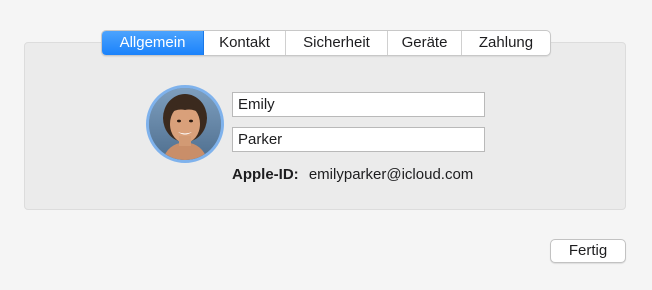 This screenshot has width=652, height=290. Describe the element at coordinates (265, 174) in the screenshot. I see `apple-id-label: Apple-ID:` at that location.